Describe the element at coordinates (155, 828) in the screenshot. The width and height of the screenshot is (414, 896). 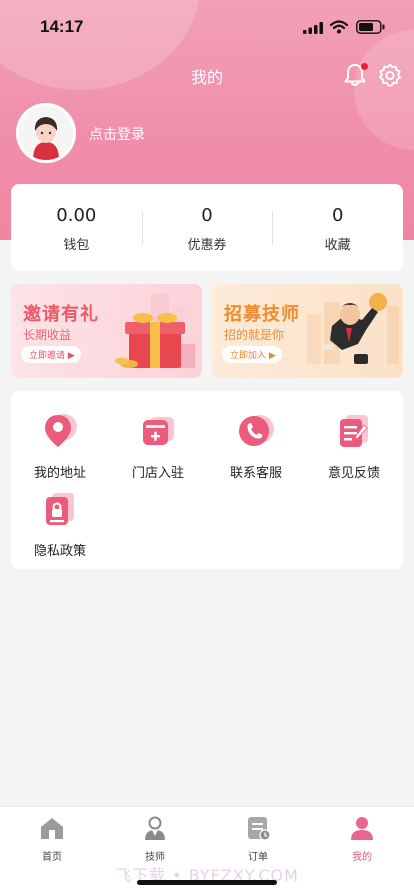
I see `technician-icon` at that location.